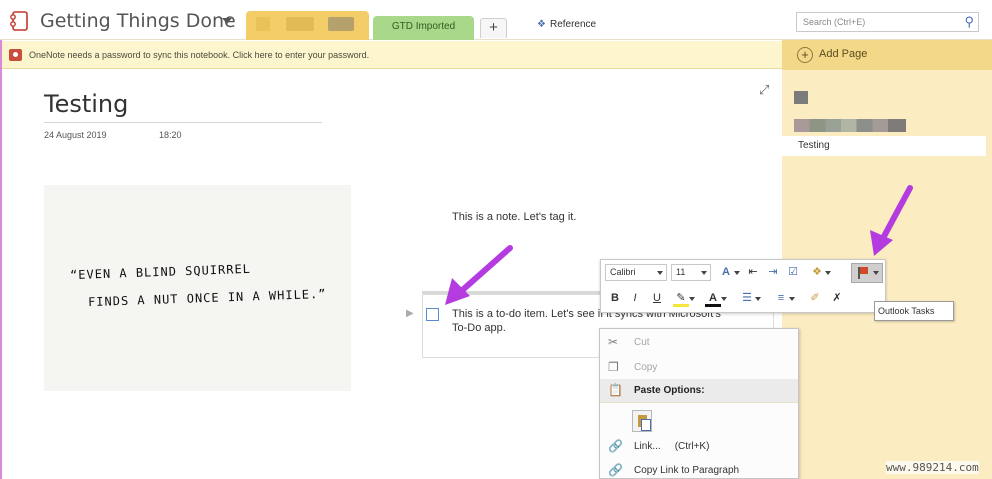 This screenshot has height=479, width=992. Describe the element at coordinates (613, 342) in the screenshot. I see `scissors-icon: ✂` at that location.